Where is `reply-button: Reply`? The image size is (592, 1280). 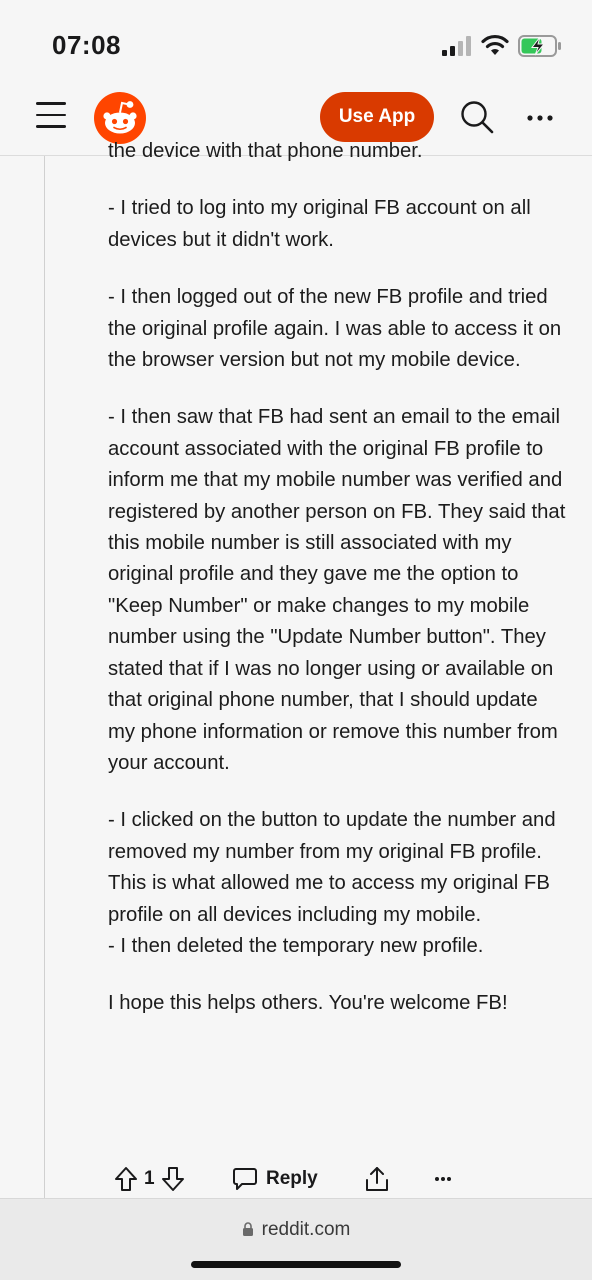
reply-button: Reply is located at coordinates (275, 1179).